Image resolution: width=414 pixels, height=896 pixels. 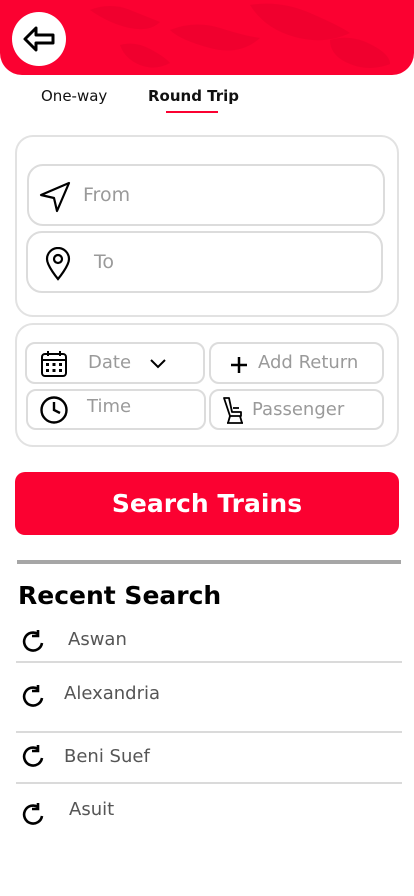 I want to click on recent-item-label: Beni Suef, so click(x=107, y=756).